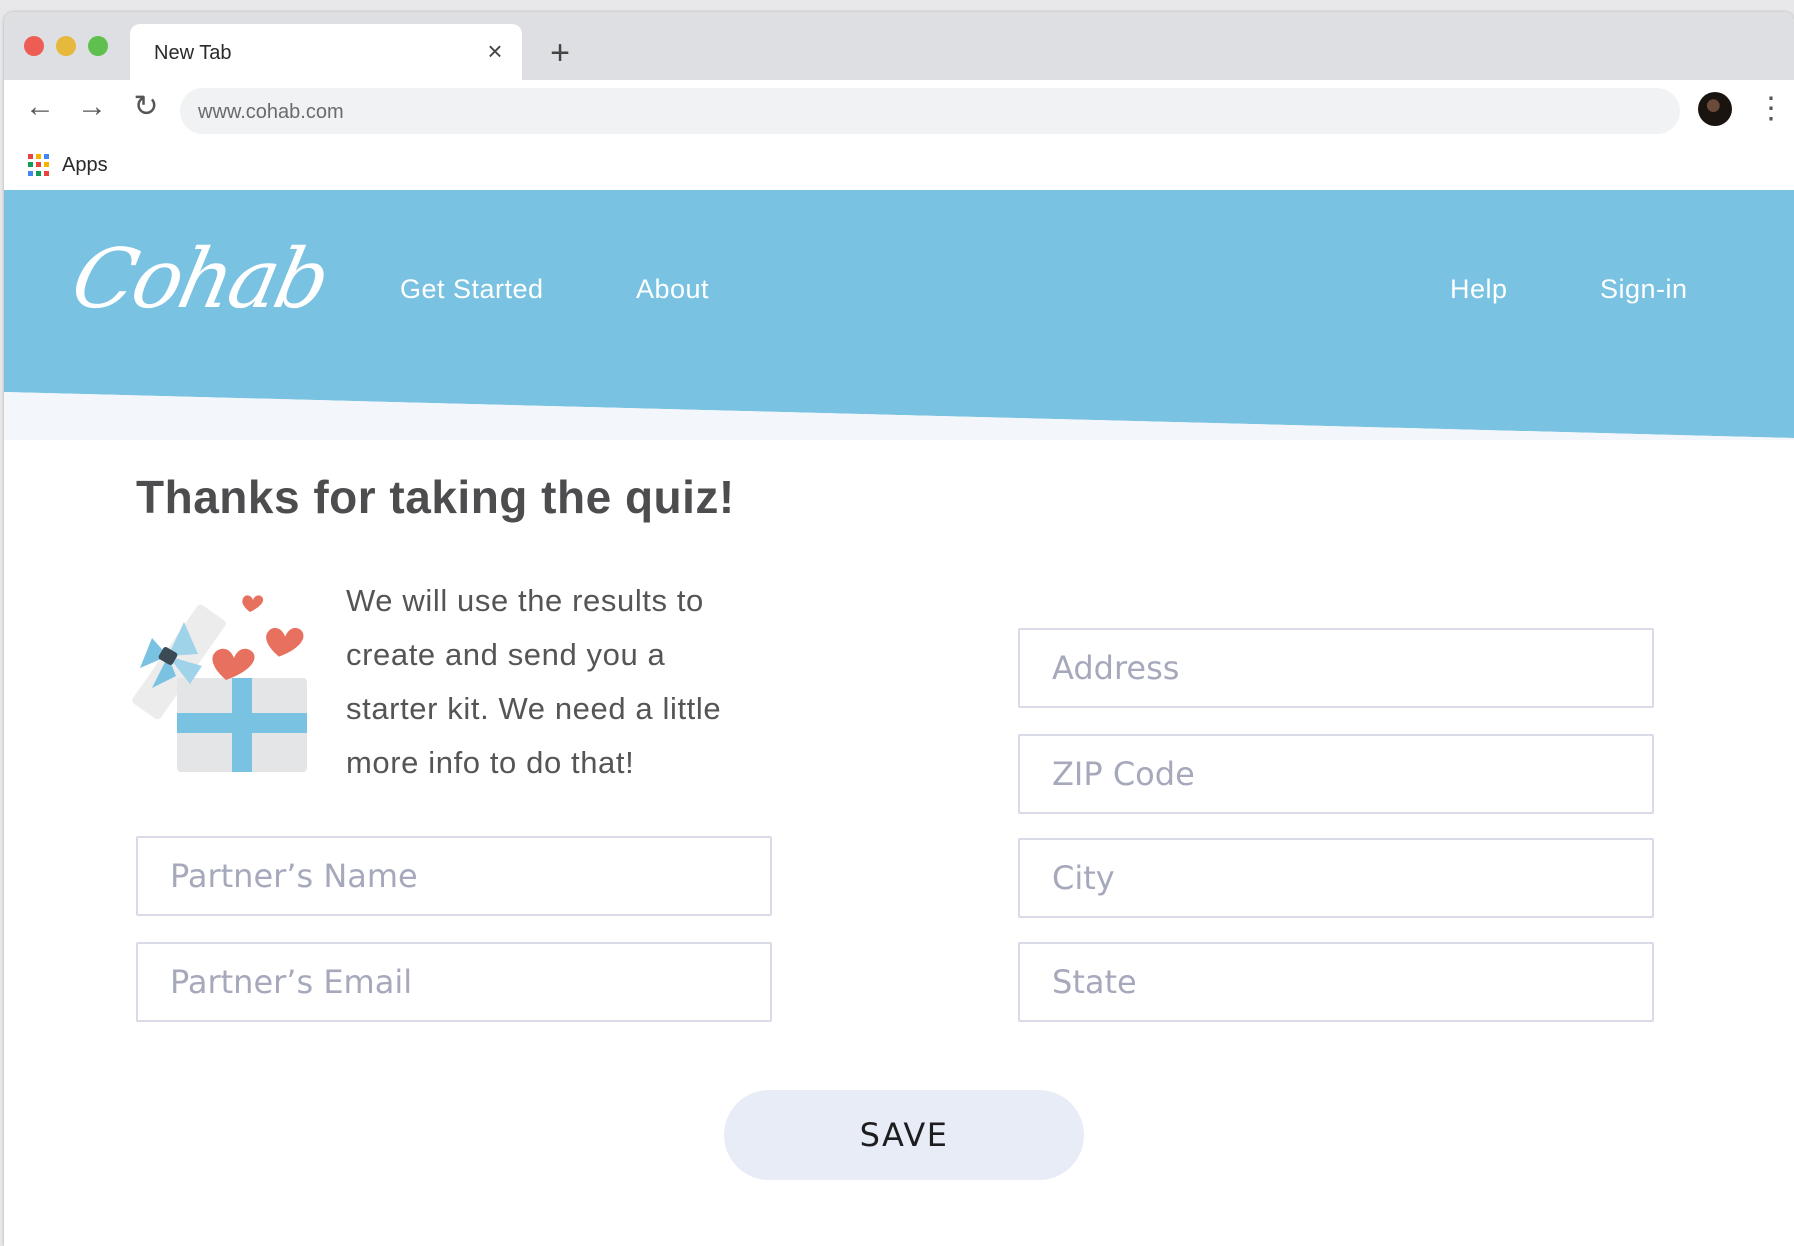 Image resolution: width=1794 pixels, height=1246 pixels. Describe the element at coordinates (1336, 982) in the screenshot. I see `state-field` at that location.